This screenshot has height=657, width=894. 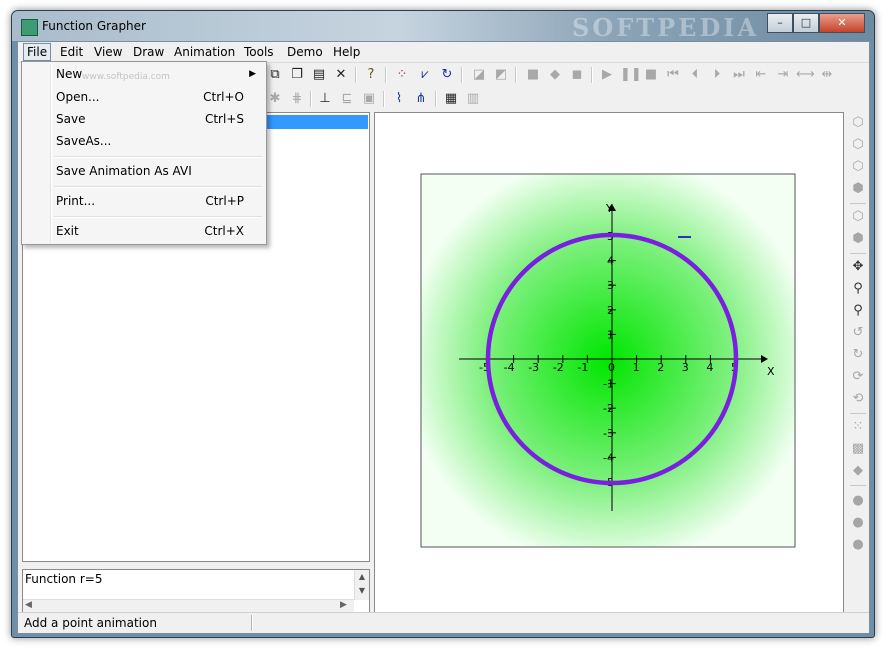 I want to click on chart-icon: ◪, so click(x=479, y=75).